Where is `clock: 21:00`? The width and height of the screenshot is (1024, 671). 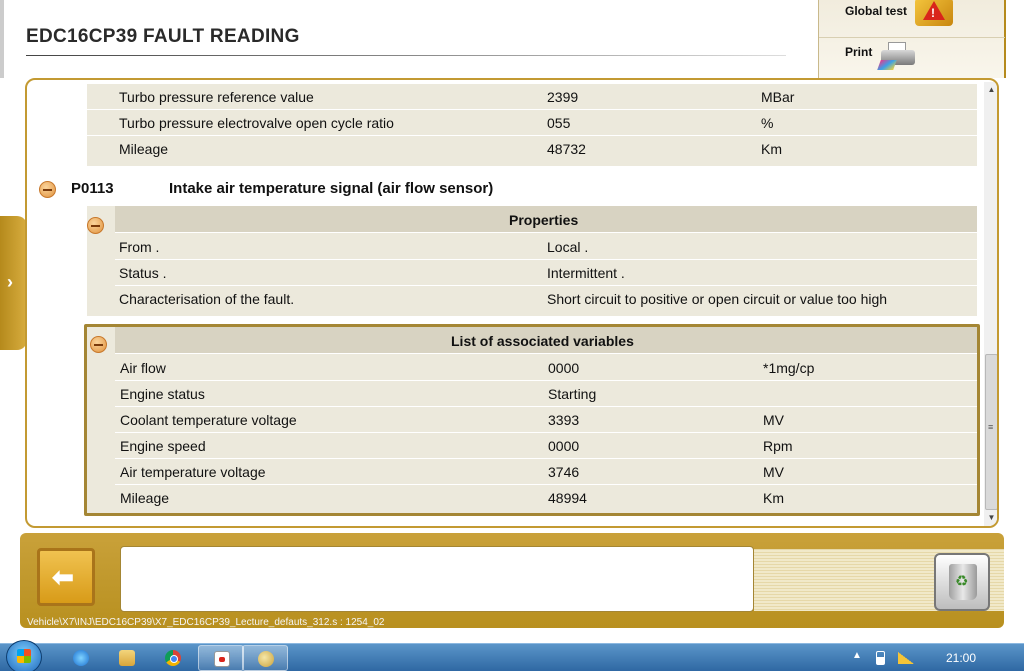 clock: 21:00 is located at coordinates (961, 658).